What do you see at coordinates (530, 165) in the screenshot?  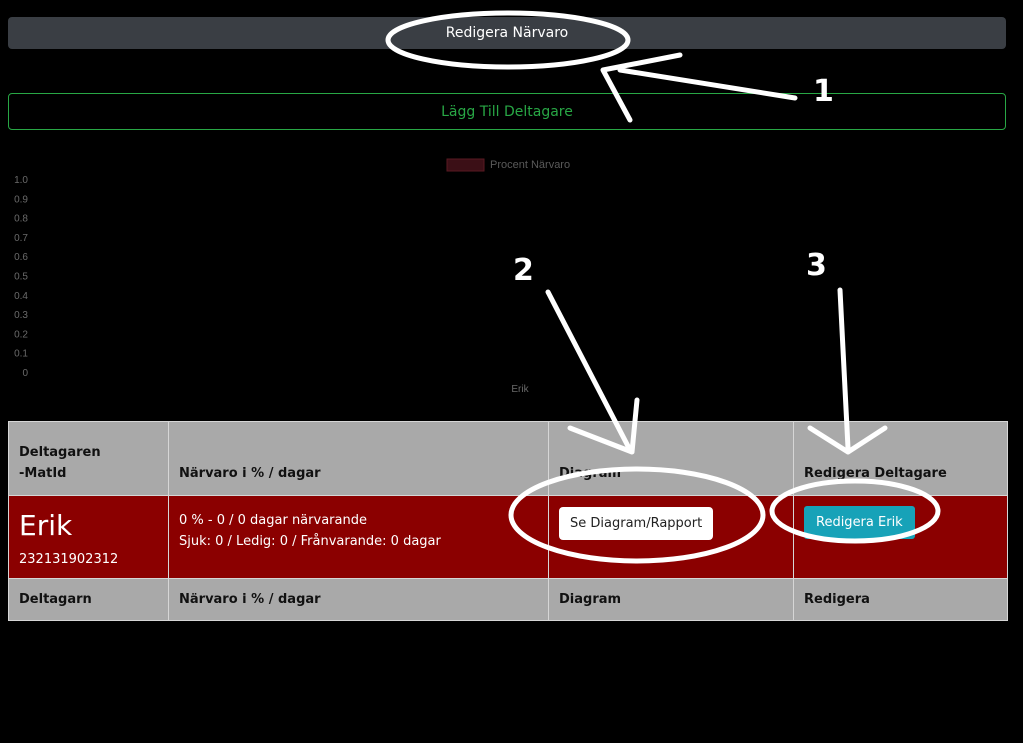 I see `legend-label: Procent Närvaro` at bounding box center [530, 165].